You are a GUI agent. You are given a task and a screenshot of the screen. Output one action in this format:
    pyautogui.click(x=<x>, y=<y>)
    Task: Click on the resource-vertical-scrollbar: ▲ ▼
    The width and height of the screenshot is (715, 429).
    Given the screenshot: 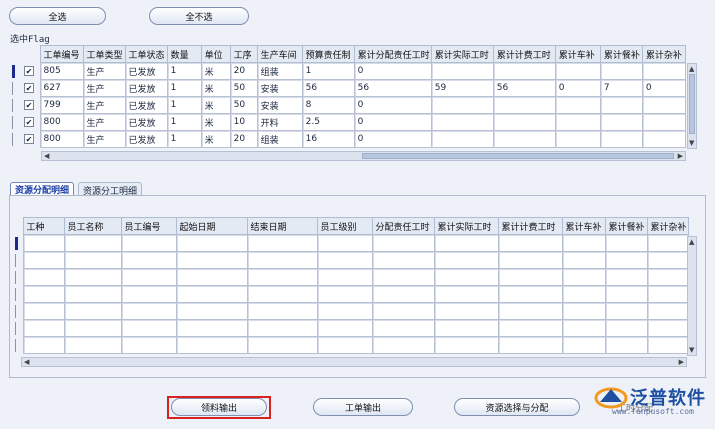 What is the action you would take?
    pyautogui.click(x=692, y=296)
    